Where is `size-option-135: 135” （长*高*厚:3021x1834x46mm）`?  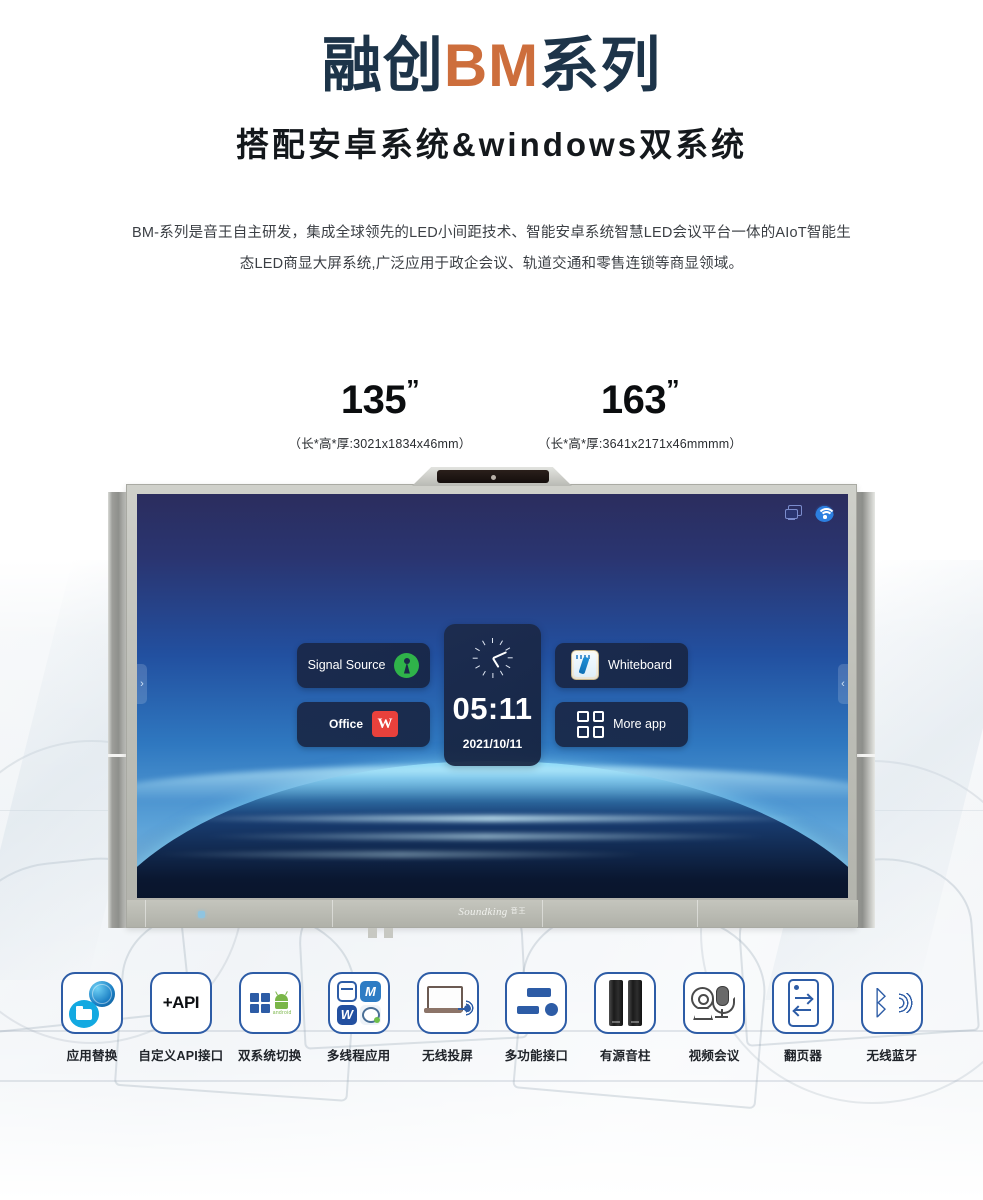 size-option-135: 135” （长*高*厚:3021x1834x46mm） is located at coordinates (380, 414).